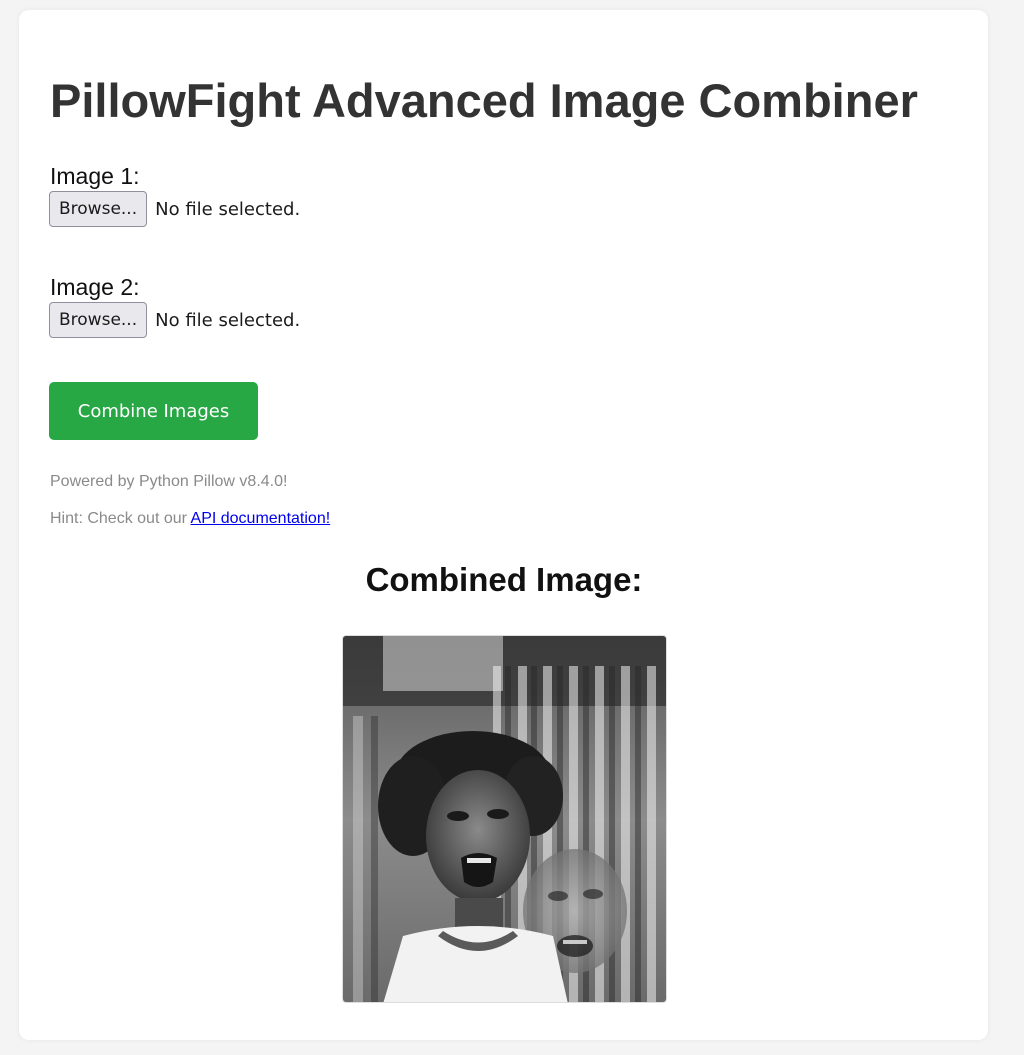  I want to click on image1-file-input: Browse... No file selected., so click(174, 209).